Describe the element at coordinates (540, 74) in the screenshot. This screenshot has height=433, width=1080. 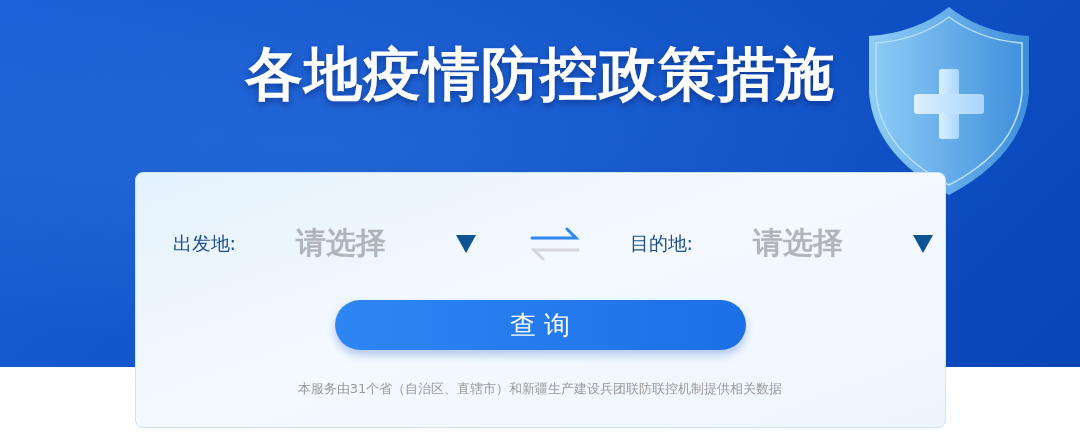
I see `page-title: 各地疫情防控政策措施` at that location.